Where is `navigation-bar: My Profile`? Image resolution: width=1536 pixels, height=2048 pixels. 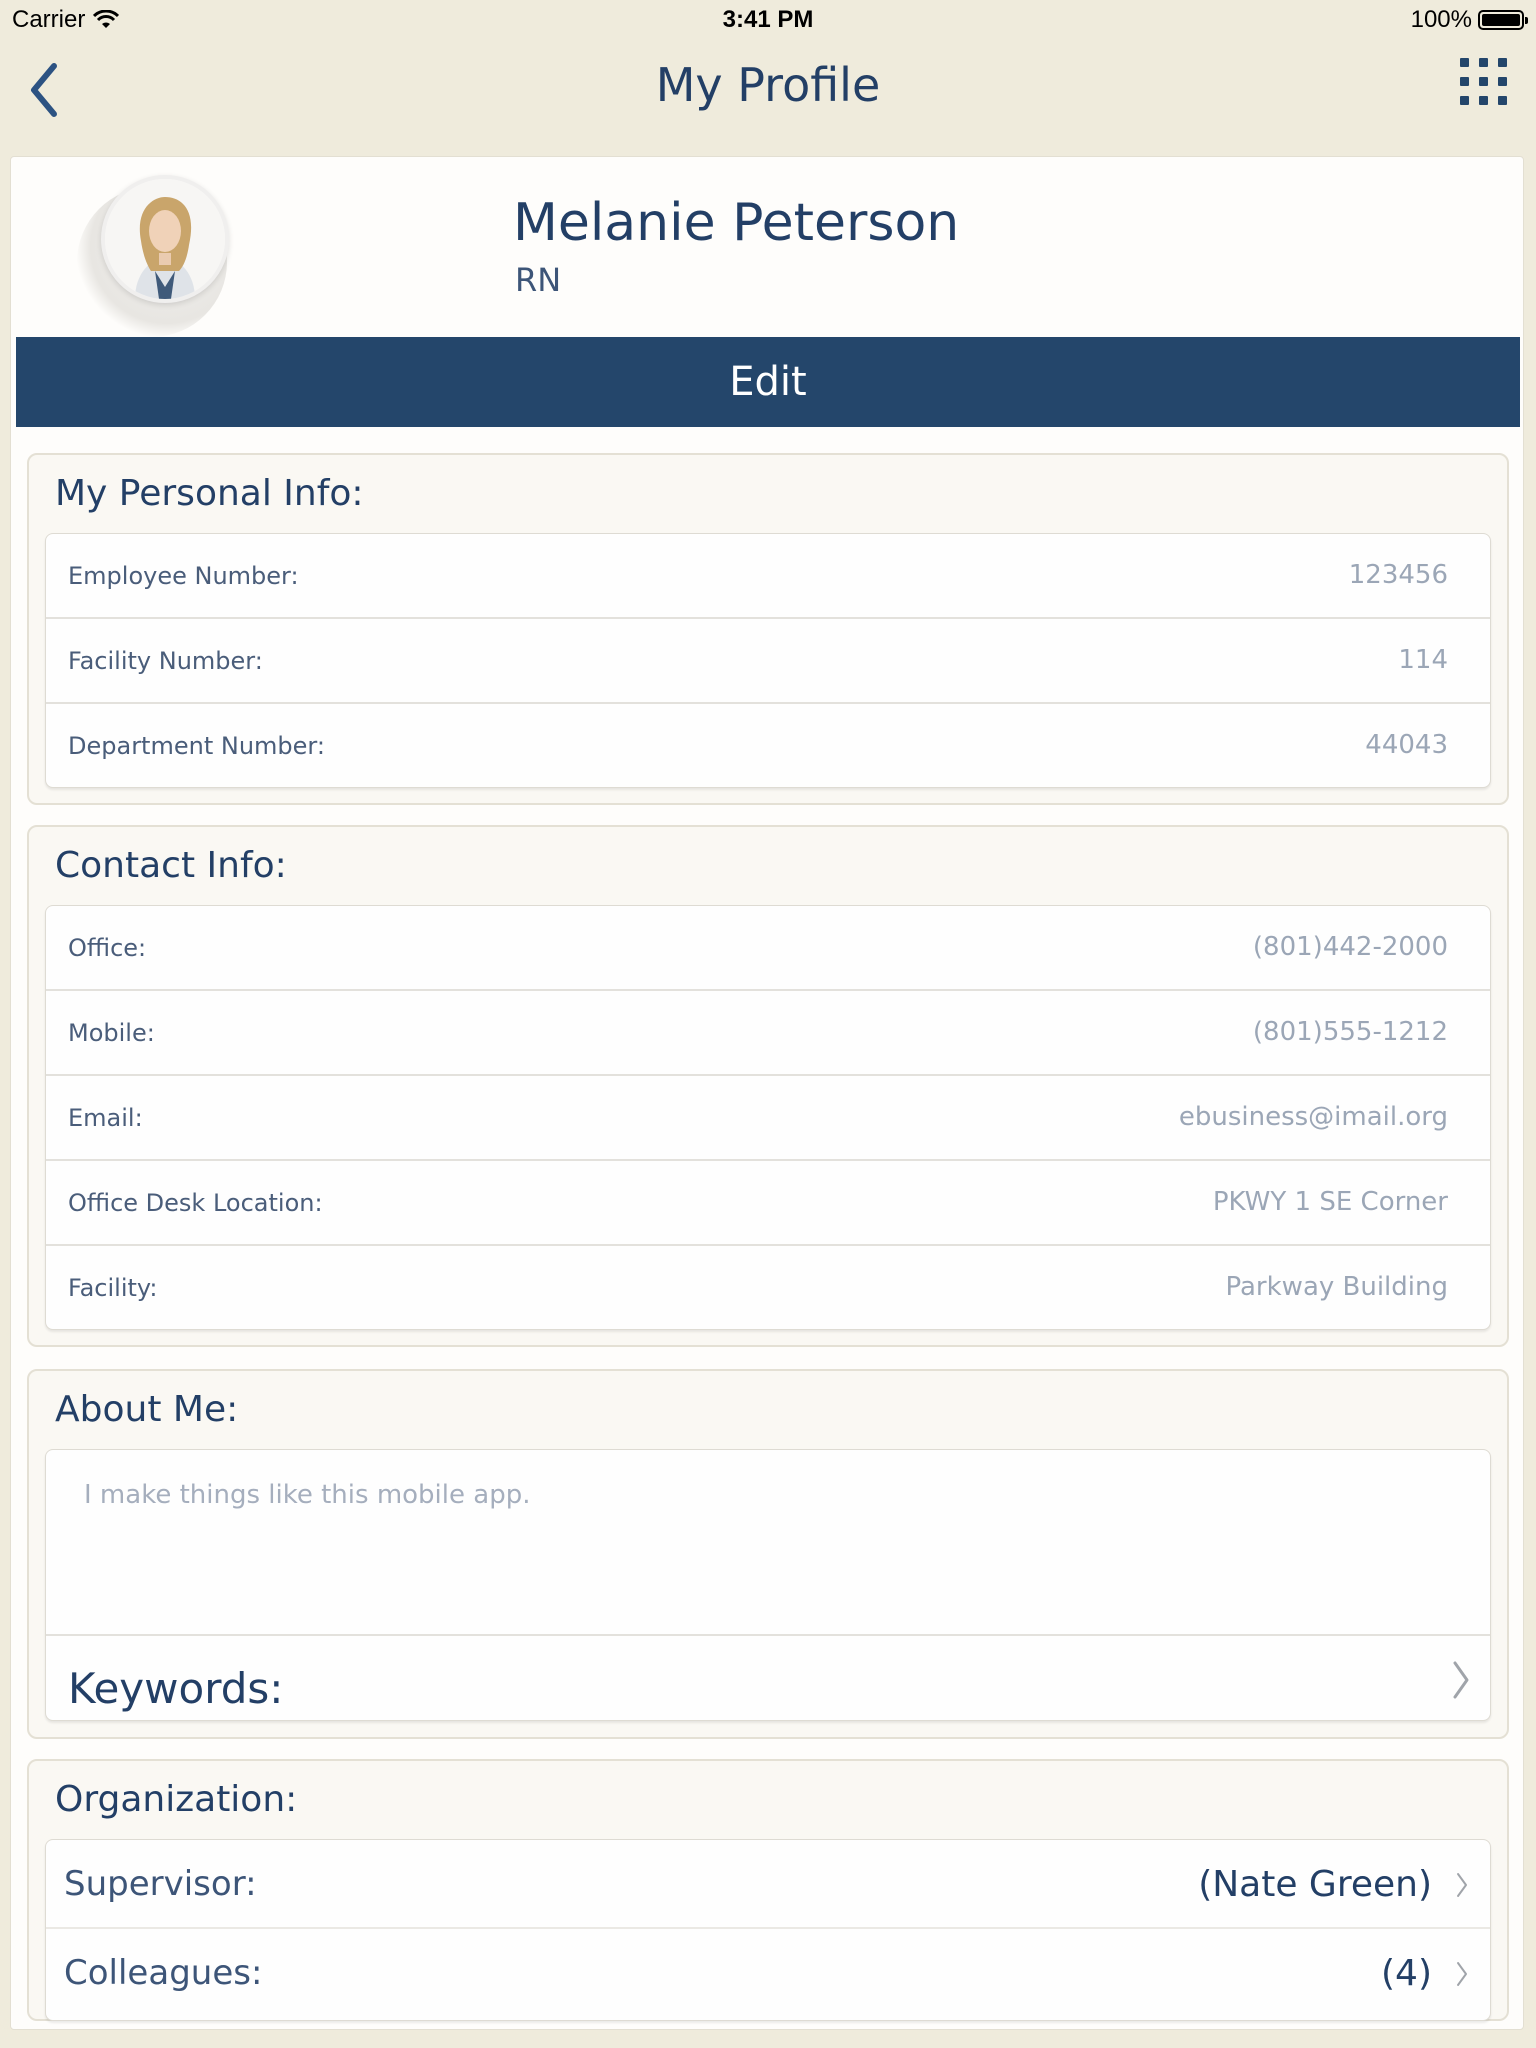 navigation-bar: My Profile is located at coordinates (768, 95).